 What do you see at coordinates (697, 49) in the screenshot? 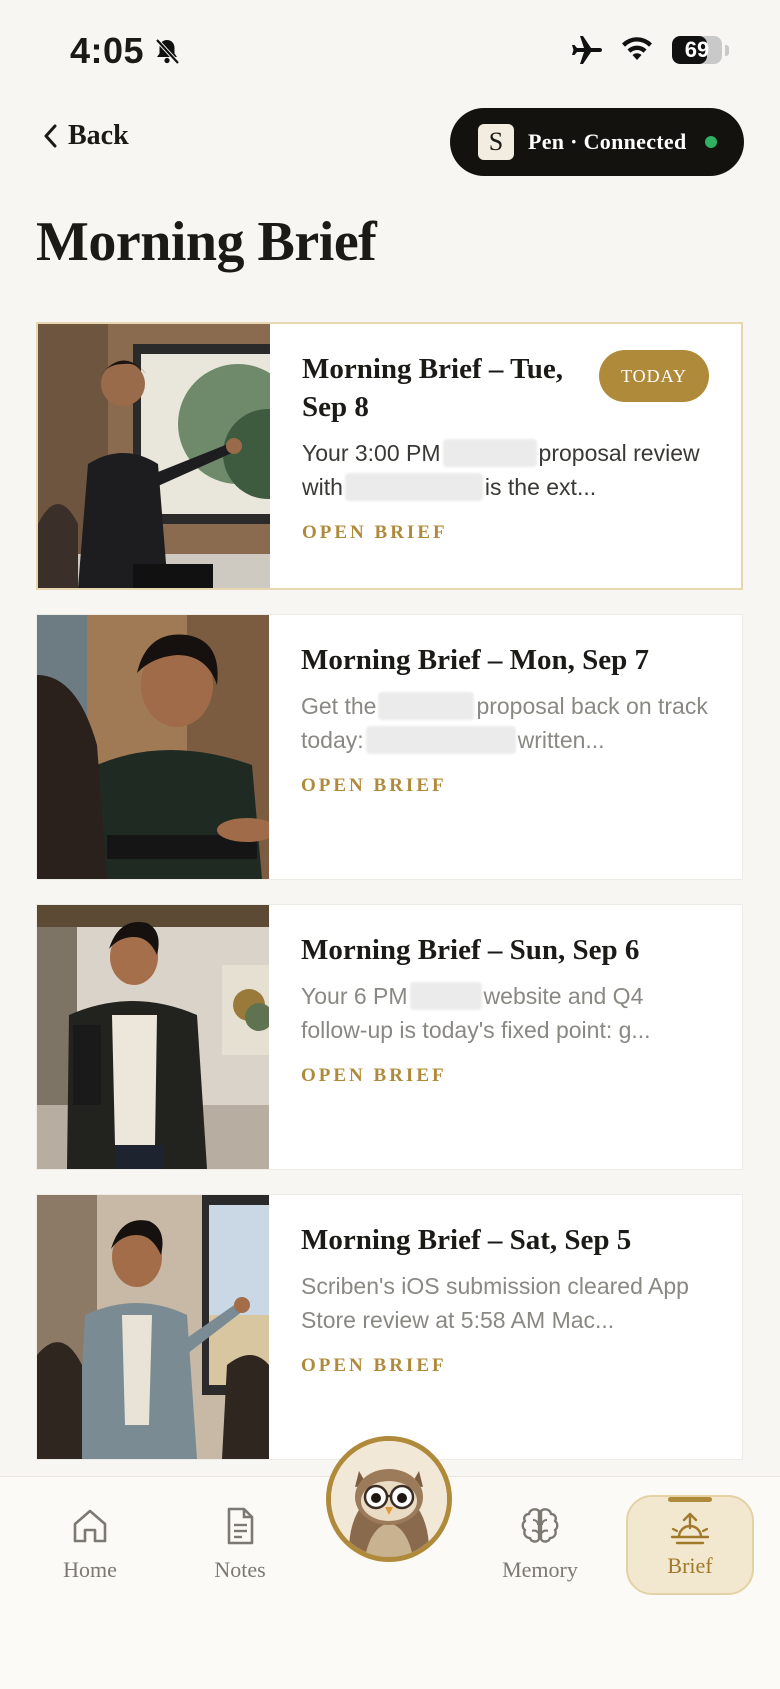
I see `battery-percent: 69` at bounding box center [697, 49].